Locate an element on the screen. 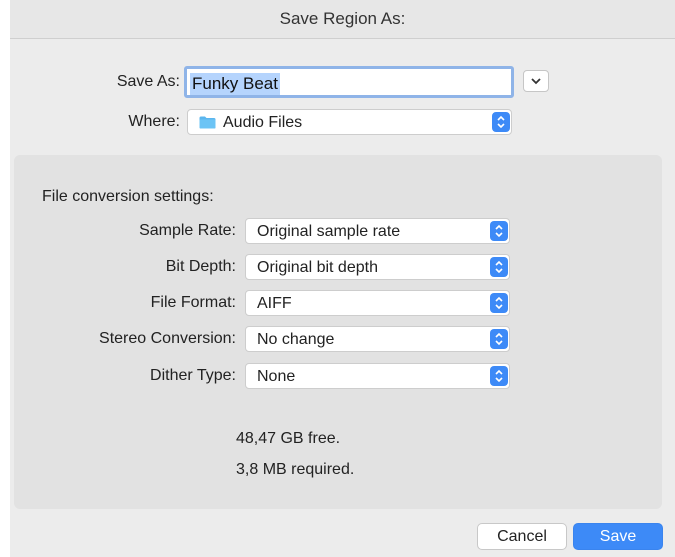  bit-depth-popup: Original bit depth is located at coordinates (377, 267).